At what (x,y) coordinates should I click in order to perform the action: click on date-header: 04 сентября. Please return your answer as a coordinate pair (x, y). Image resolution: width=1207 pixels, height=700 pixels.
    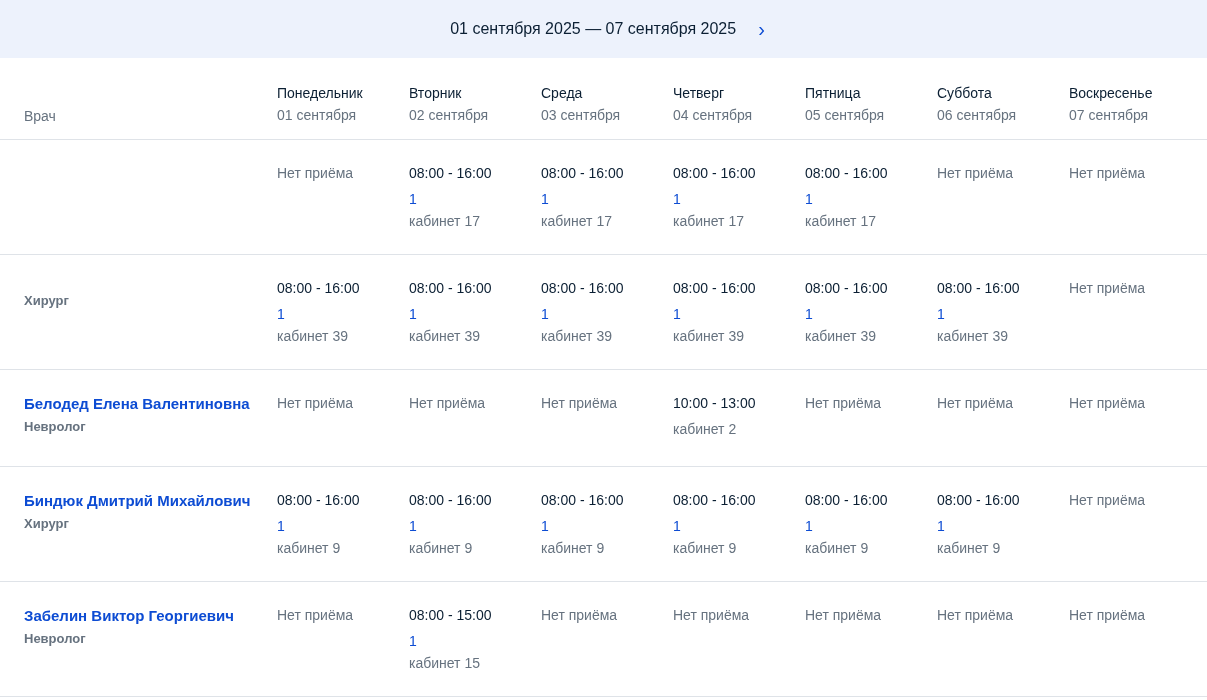
    Looking at the image, I should click on (713, 115).